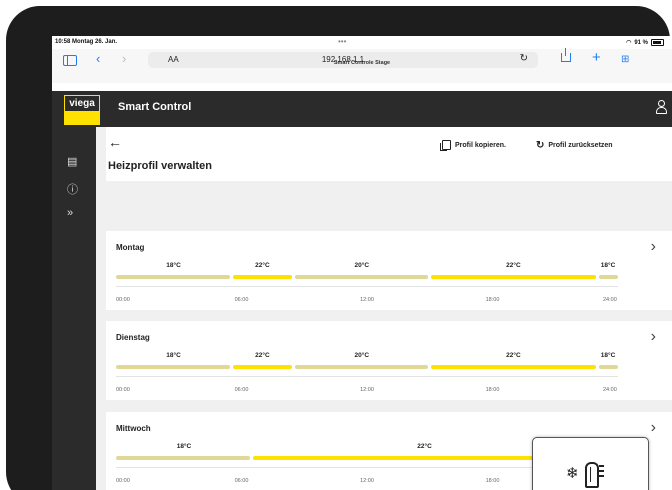 The width and height of the screenshot is (672, 490). I want to click on reset-profile-button: ↻ Profil zurücksetzen, so click(574, 145).